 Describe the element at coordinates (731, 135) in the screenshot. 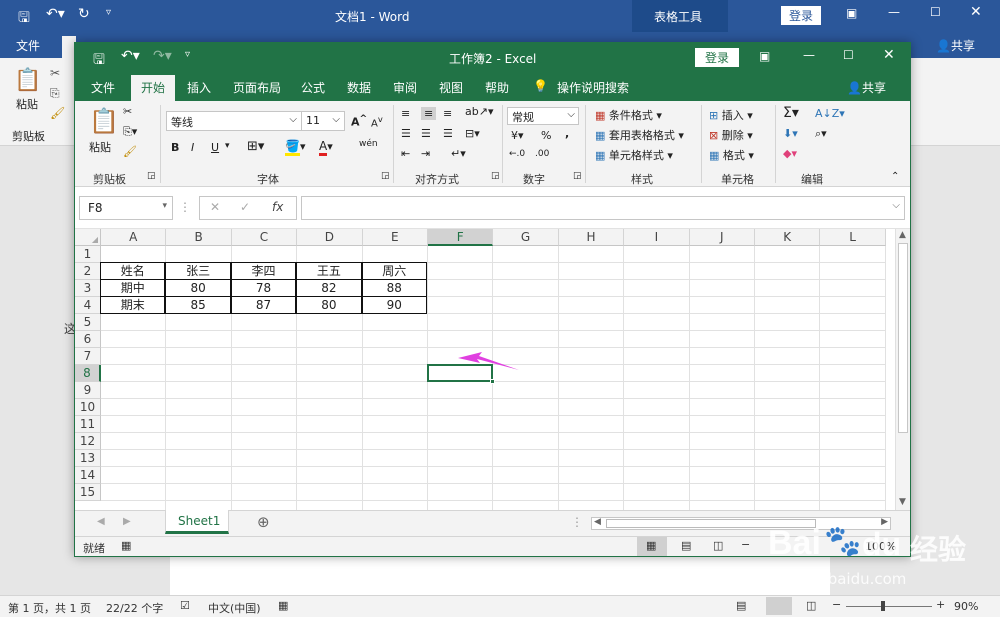

I see `delete-cells-button: ⊠ 删除 ▾` at that location.